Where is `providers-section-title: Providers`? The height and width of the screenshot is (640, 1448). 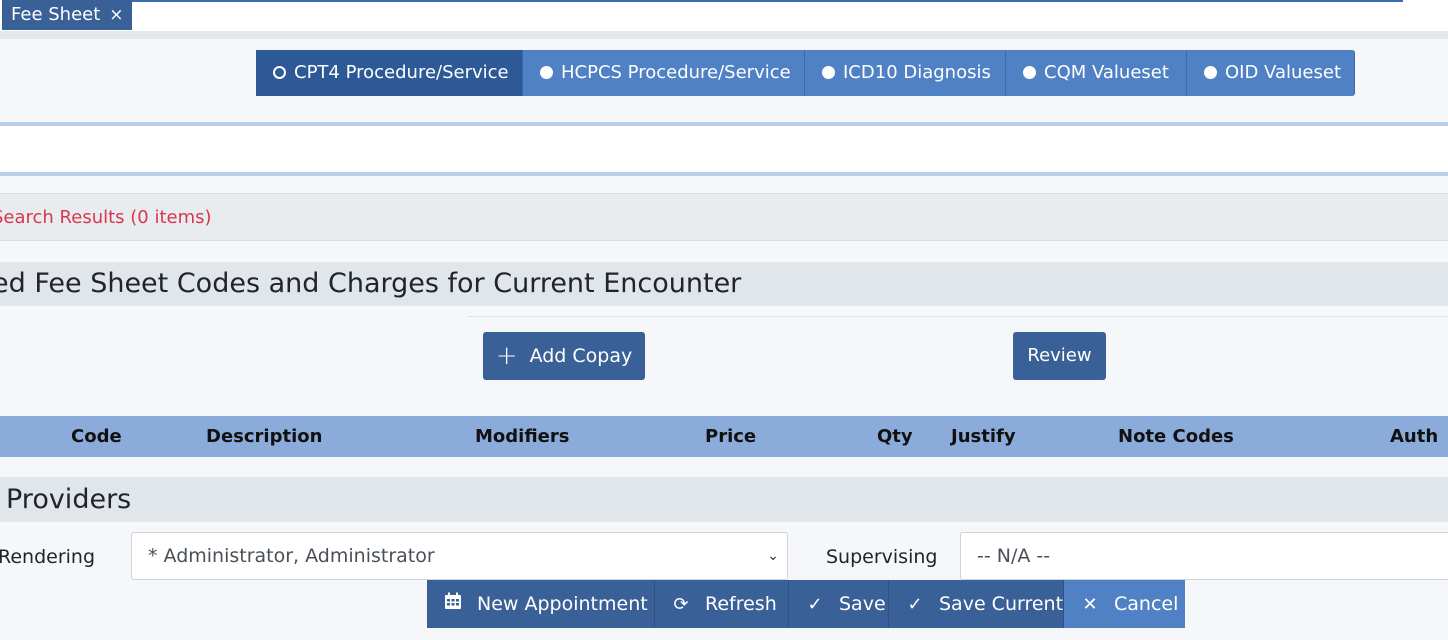
providers-section-title: Providers is located at coordinates (724, 499).